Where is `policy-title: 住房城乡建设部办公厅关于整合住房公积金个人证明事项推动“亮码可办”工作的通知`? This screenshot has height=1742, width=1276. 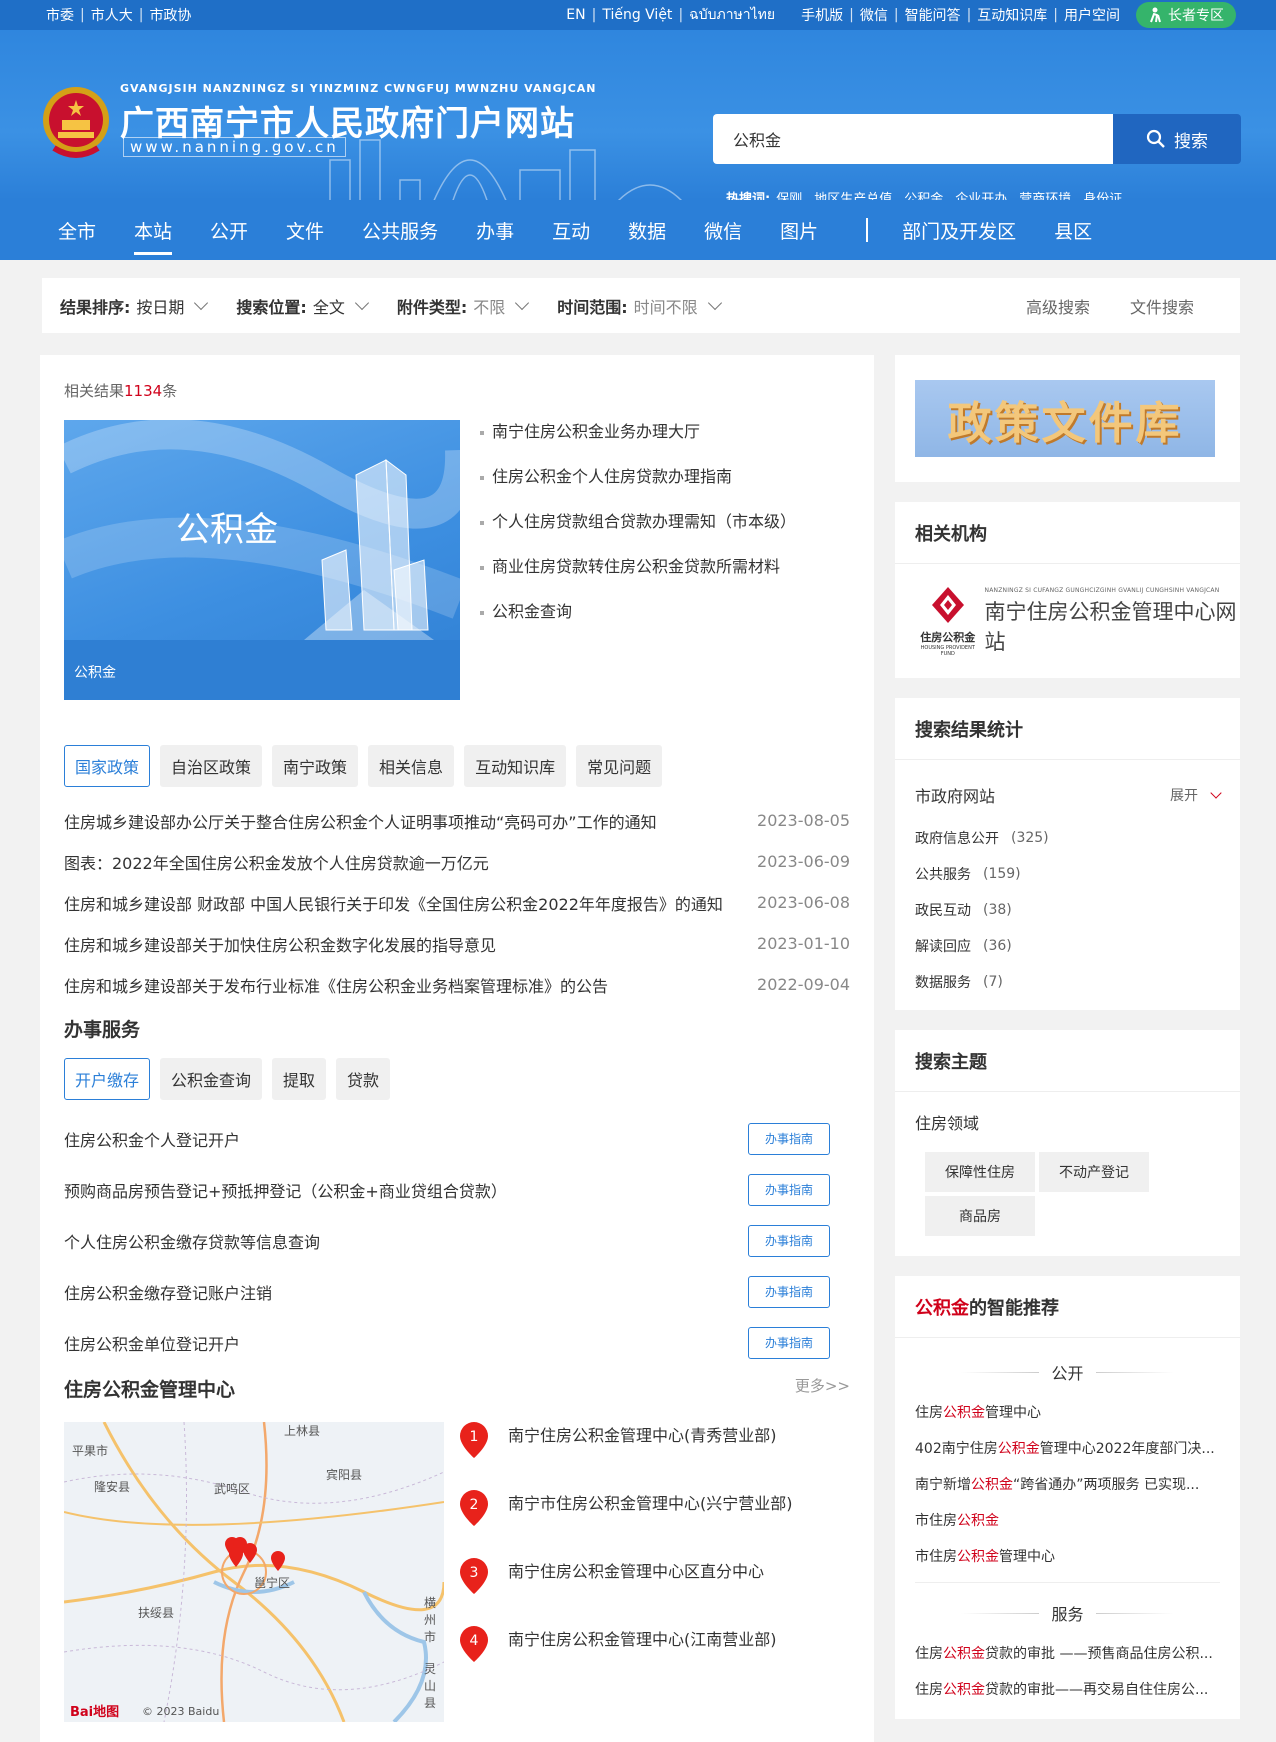
policy-title: 住房城乡建设部办公厅关于整合住房公积金个人证明事项推动“亮码可办”工作的通知 is located at coordinates (360, 821).